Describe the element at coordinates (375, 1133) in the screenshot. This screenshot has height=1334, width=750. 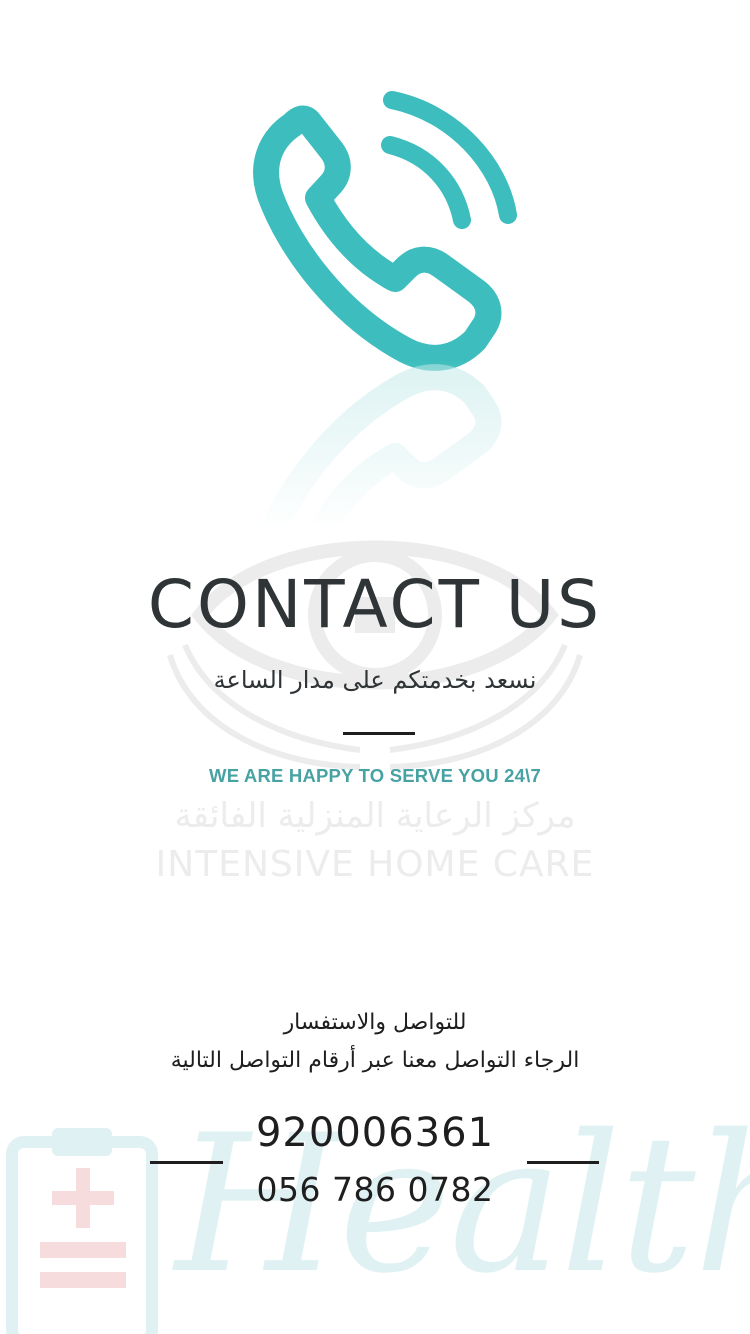
I see `phone-number-primary: 920006361` at that location.